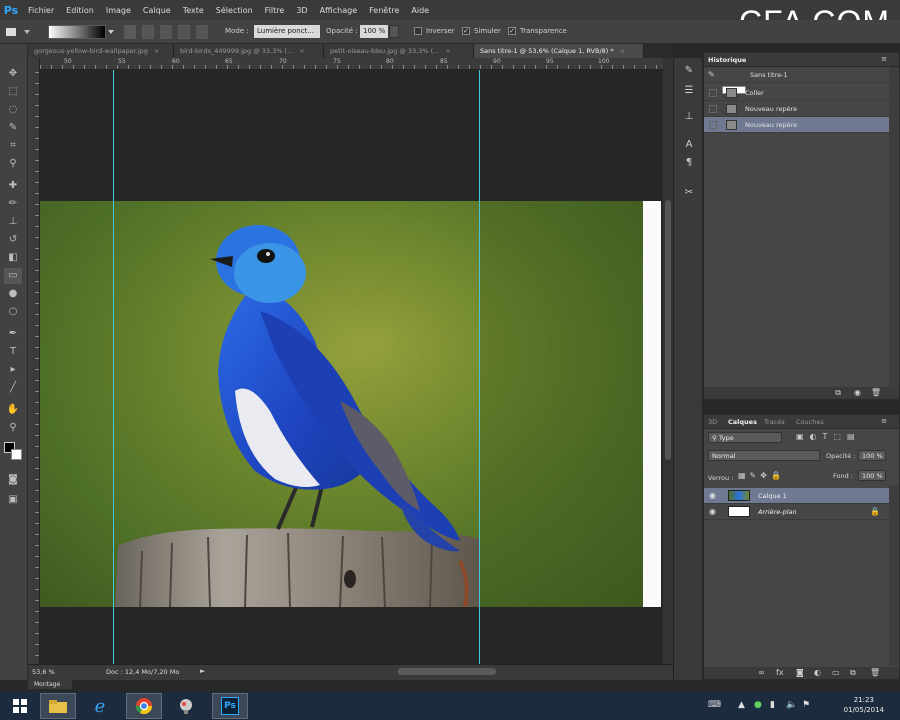 Image resolution: width=900 pixels, height=720 pixels. What do you see at coordinates (20, 706) in the screenshot?
I see `windows-start-icon` at bounding box center [20, 706].